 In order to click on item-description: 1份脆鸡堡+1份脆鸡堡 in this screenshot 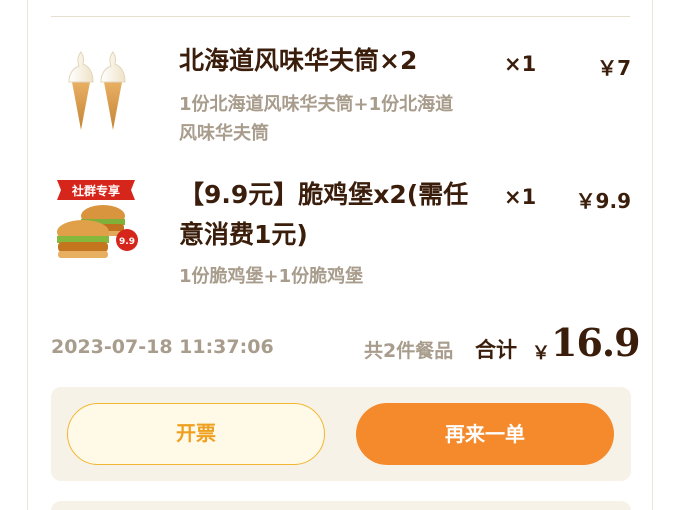, I will do `click(271, 276)`.